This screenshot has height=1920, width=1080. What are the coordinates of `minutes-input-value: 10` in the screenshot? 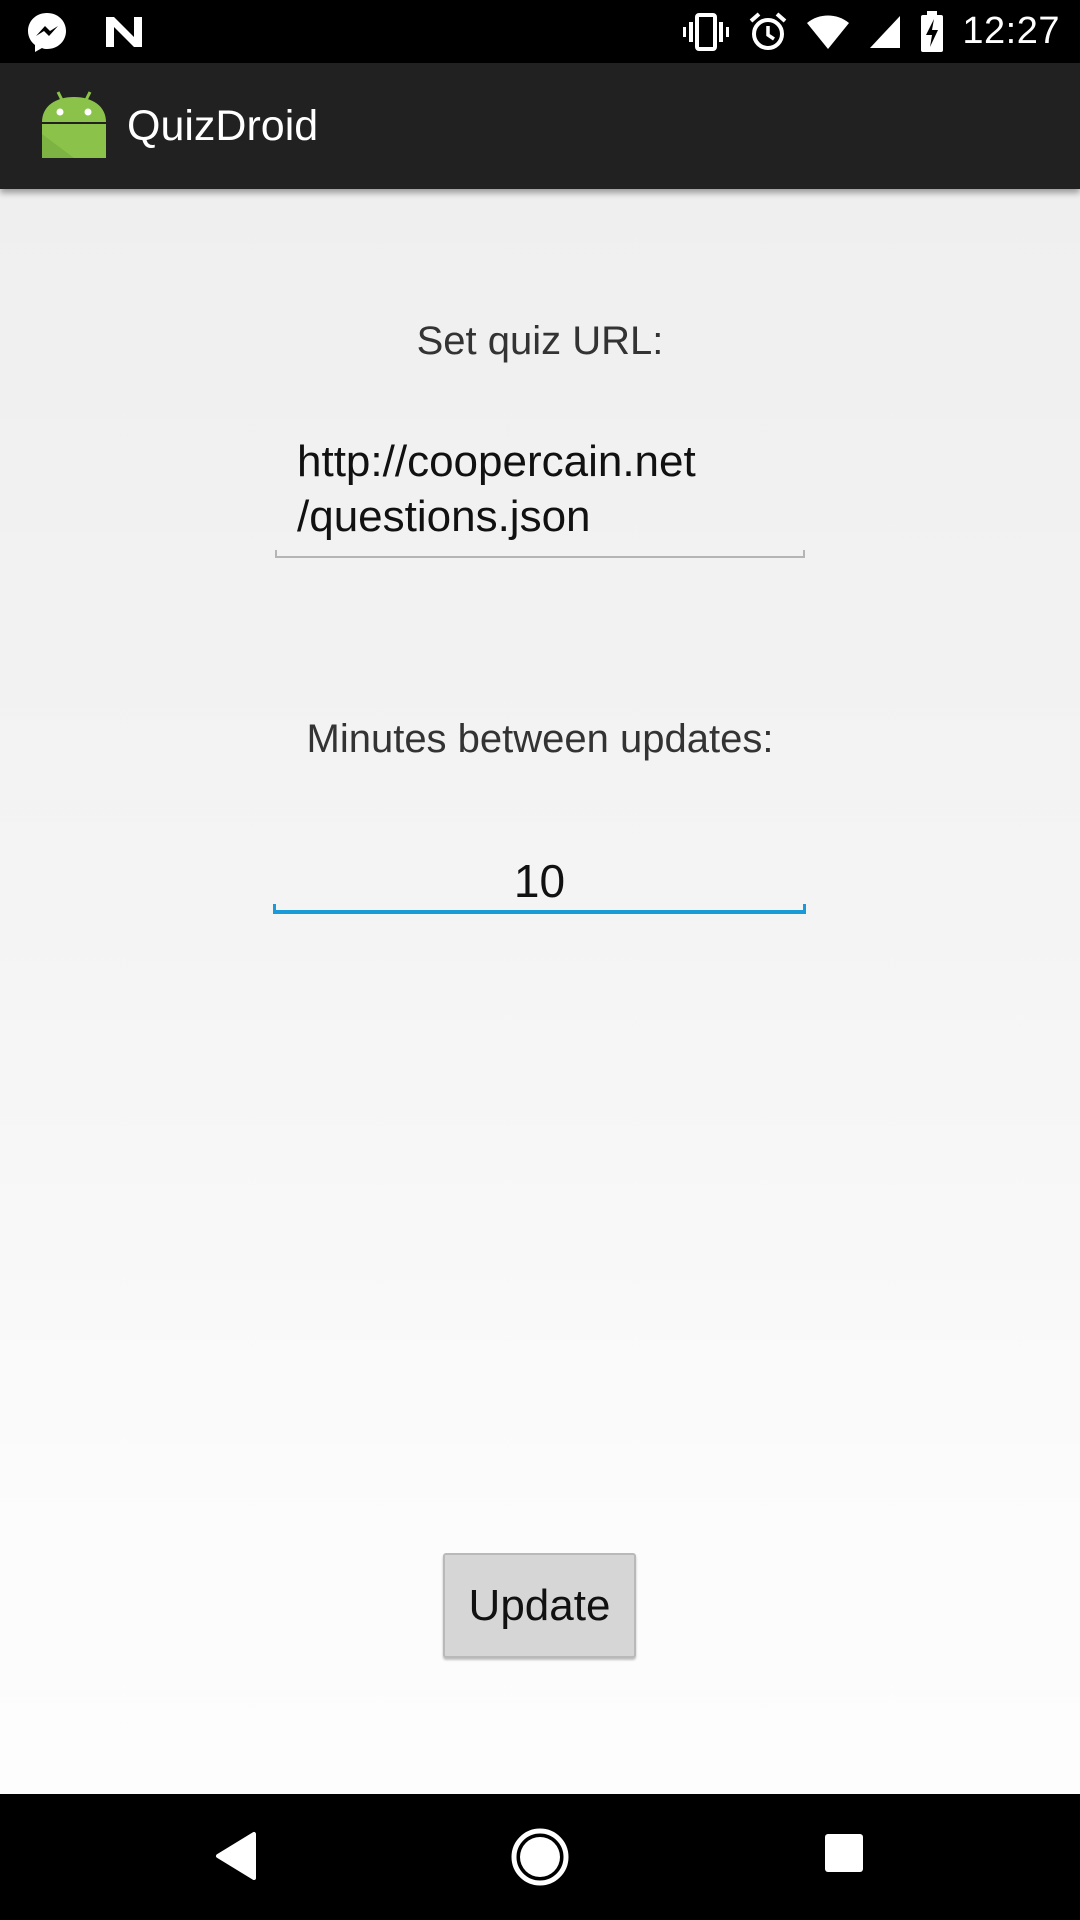 It's located at (539, 881).